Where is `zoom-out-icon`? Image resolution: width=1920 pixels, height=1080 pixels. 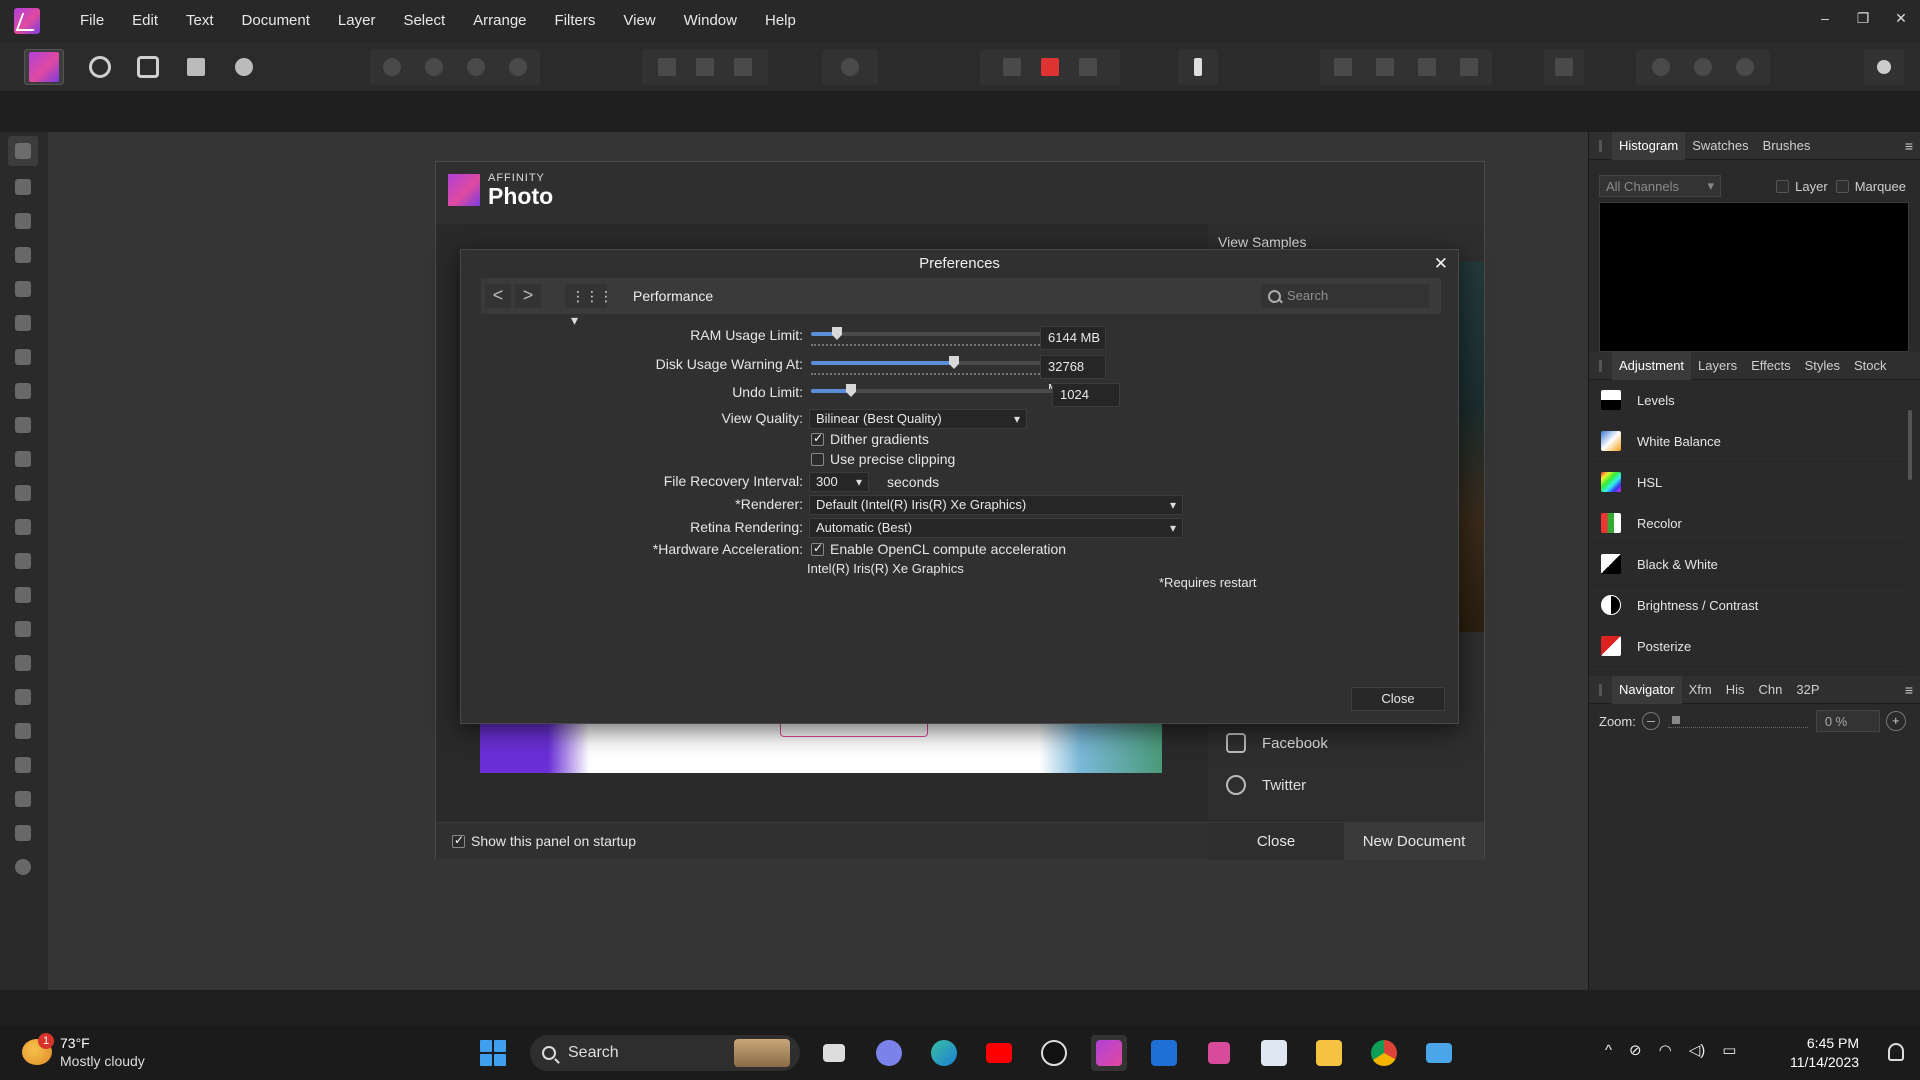
zoom-out-icon is located at coordinates (1650, 721).